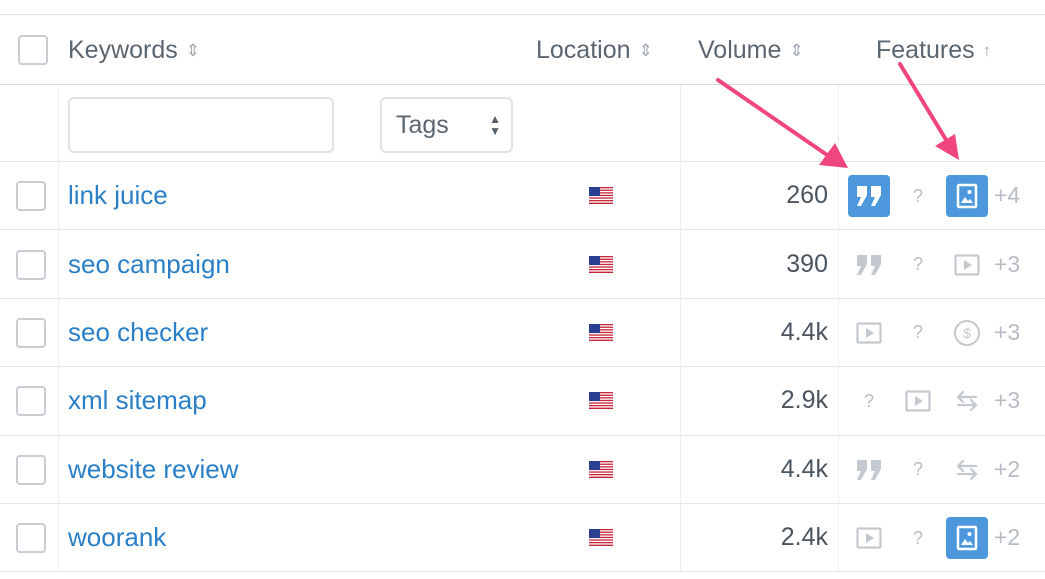 The width and height of the screenshot is (1045, 579). Describe the element at coordinates (740, 50) in the screenshot. I see `column-header-volume-label: Volume` at that location.